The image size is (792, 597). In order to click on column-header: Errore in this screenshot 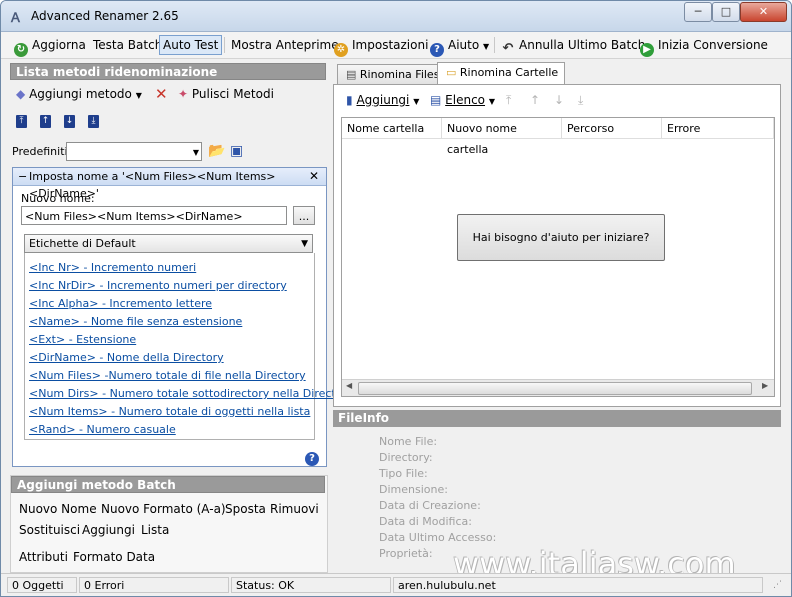, I will do `click(718, 128)`.